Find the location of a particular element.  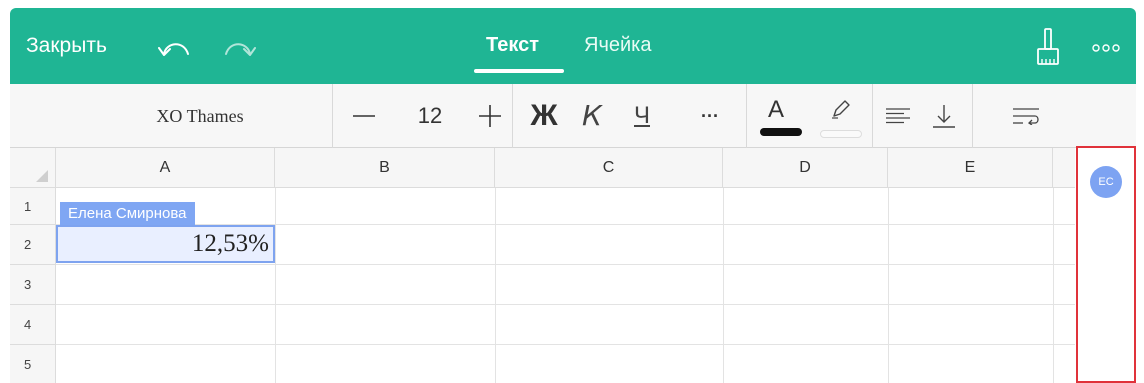

redo-icon is located at coordinates (239, 47).